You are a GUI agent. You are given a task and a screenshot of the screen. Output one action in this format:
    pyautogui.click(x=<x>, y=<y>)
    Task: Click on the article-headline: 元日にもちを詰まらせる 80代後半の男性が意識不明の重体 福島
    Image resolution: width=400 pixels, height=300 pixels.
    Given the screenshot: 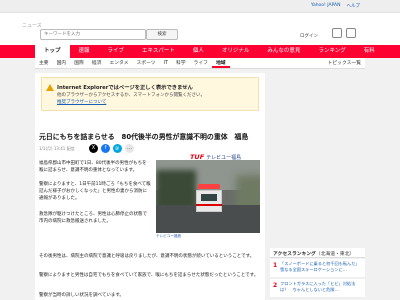 What is the action you would take?
    pyautogui.click(x=144, y=137)
    